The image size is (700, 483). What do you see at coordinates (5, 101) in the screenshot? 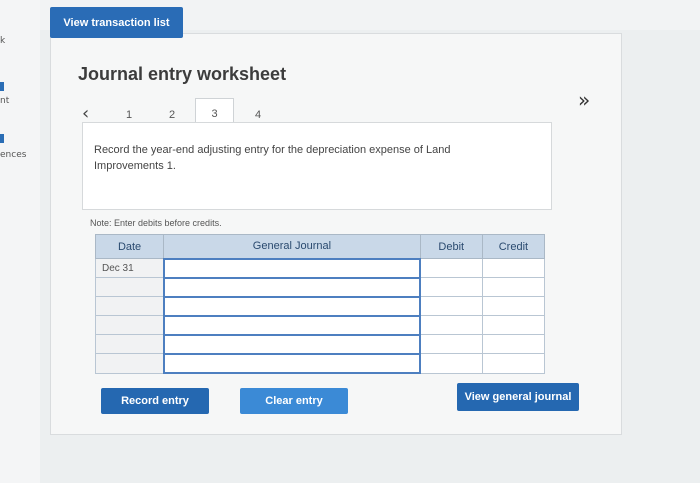
I see `sidebar-fragment-2: nt` at bounding box center [5, 101].